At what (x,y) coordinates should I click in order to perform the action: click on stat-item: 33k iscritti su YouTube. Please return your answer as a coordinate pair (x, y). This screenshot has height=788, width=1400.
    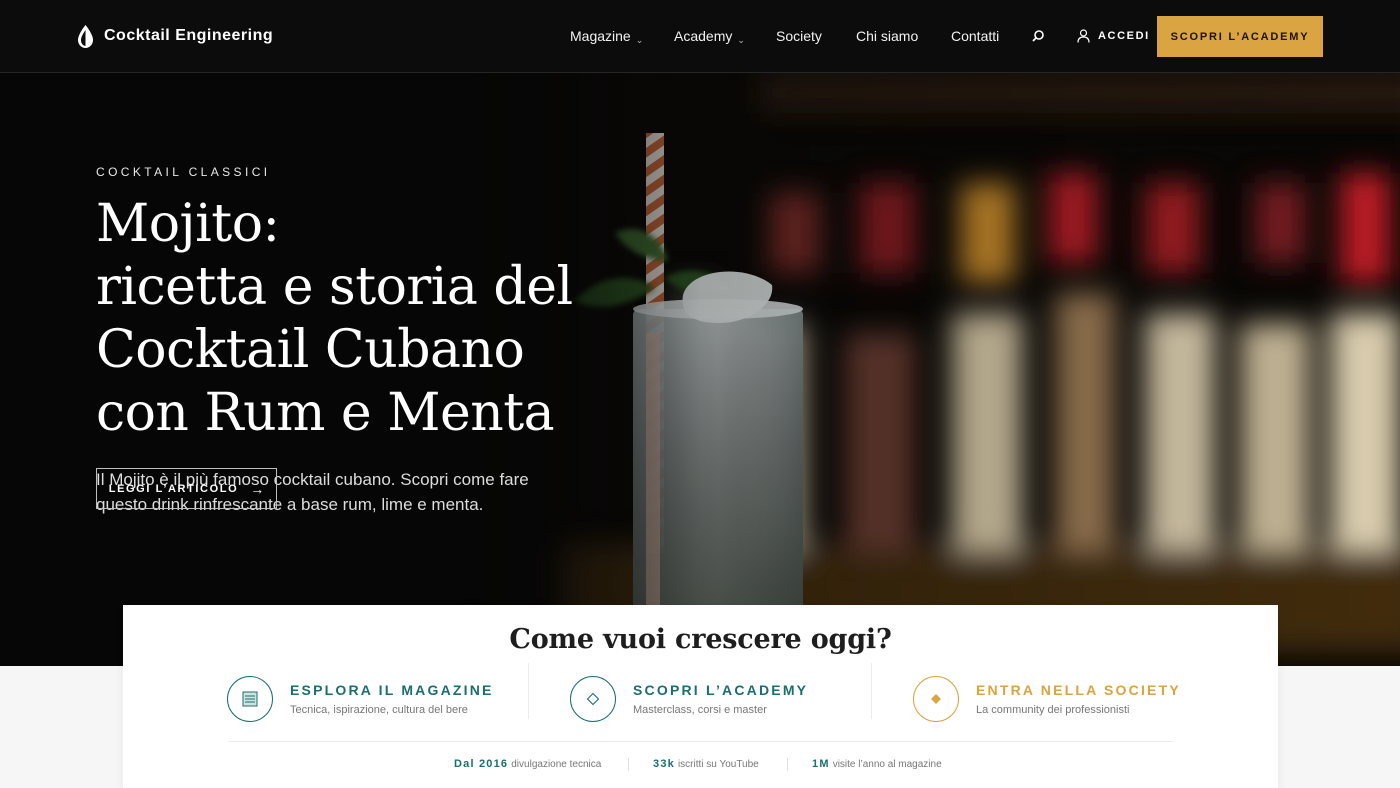
    Looking at the image, I should click on (706, 764).